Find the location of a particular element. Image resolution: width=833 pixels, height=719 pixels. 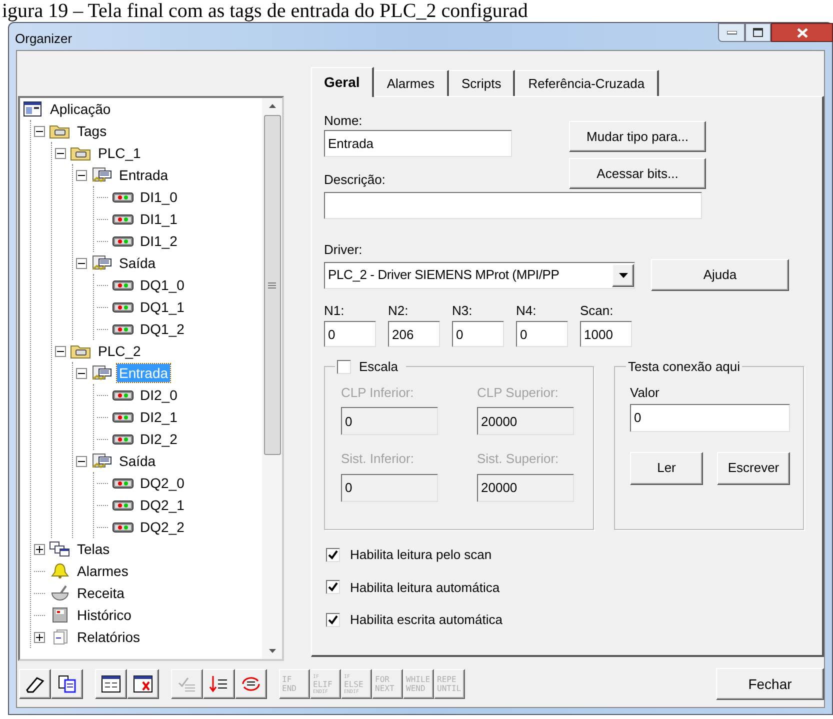

windows-icon is located at coordinates (60, 549).